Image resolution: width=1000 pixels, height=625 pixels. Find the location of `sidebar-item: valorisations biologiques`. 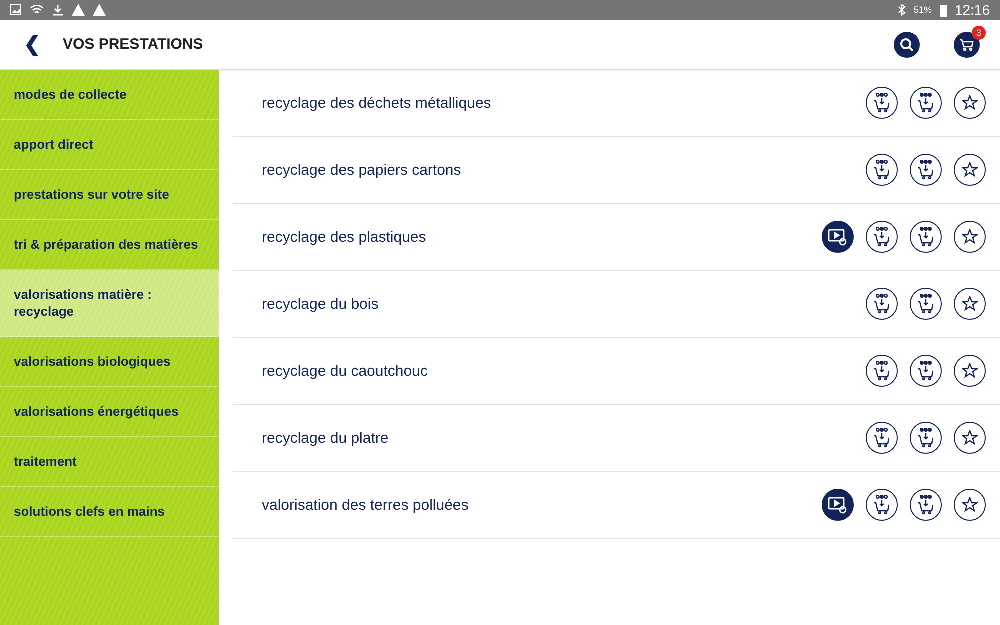

sidebar-item: valorisations biologiques is located at coordinates (109, 362).